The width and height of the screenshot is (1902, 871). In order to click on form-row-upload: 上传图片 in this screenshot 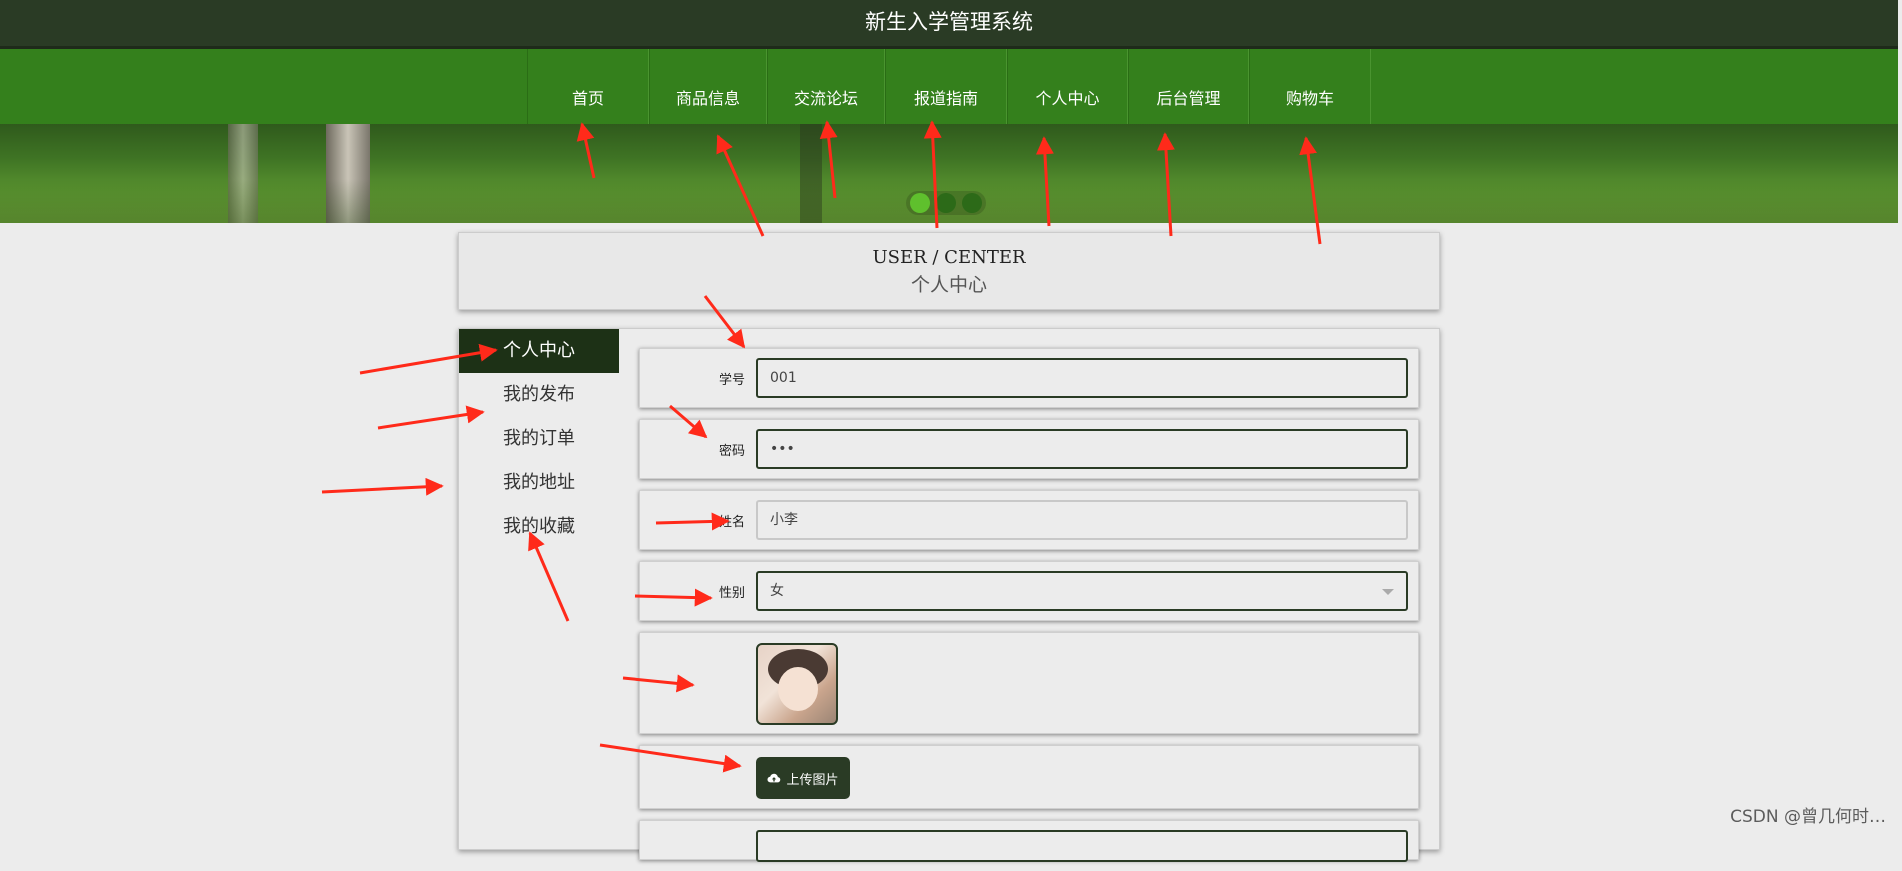, I will do `click(1029, 777)`.